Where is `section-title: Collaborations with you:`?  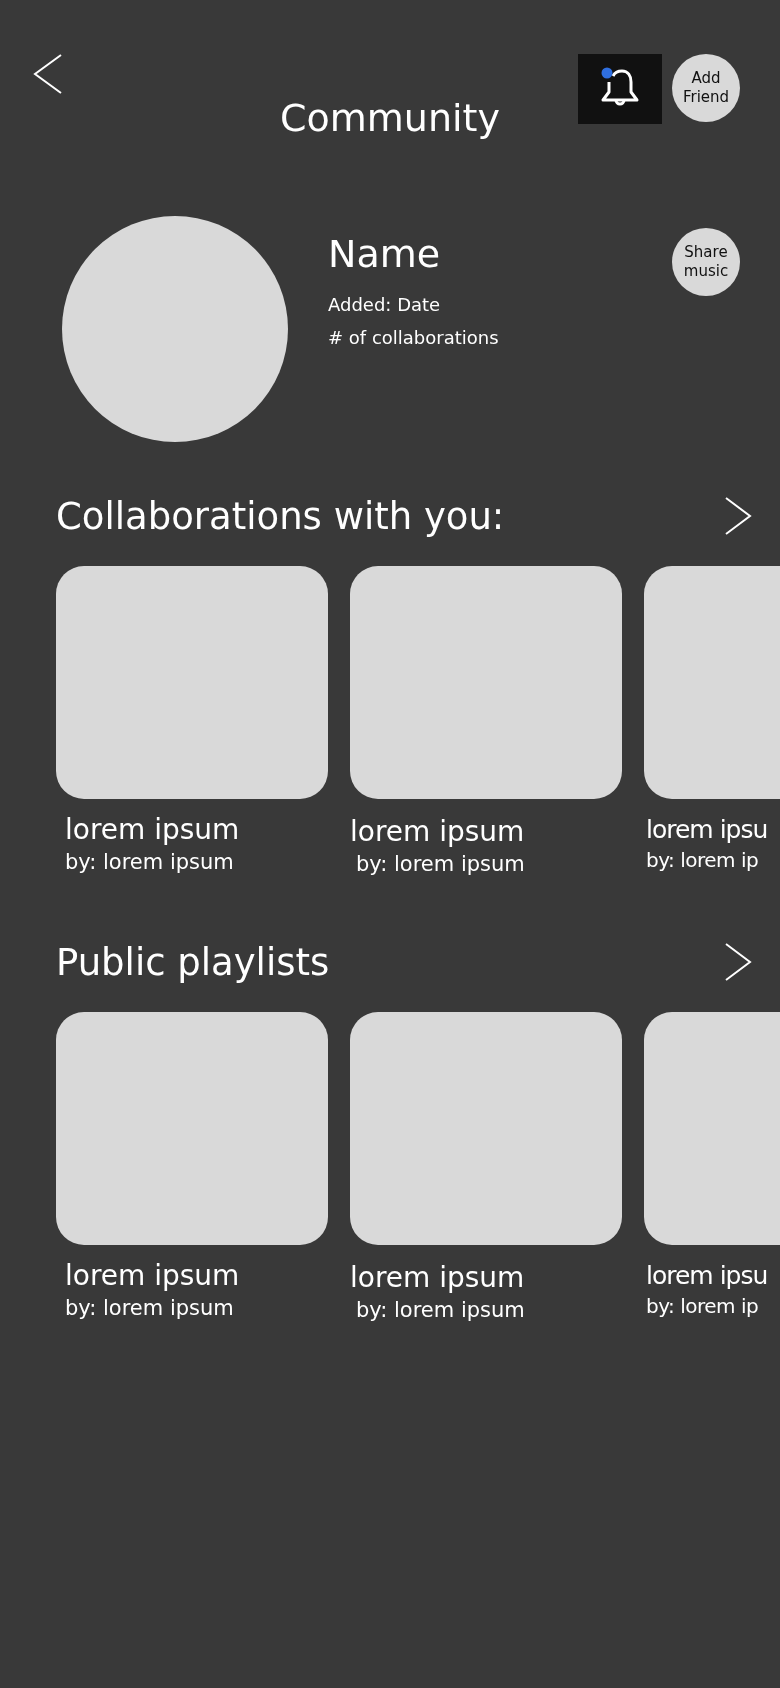 section-title: Collaborations with you: is located at coordinates (280, 516).